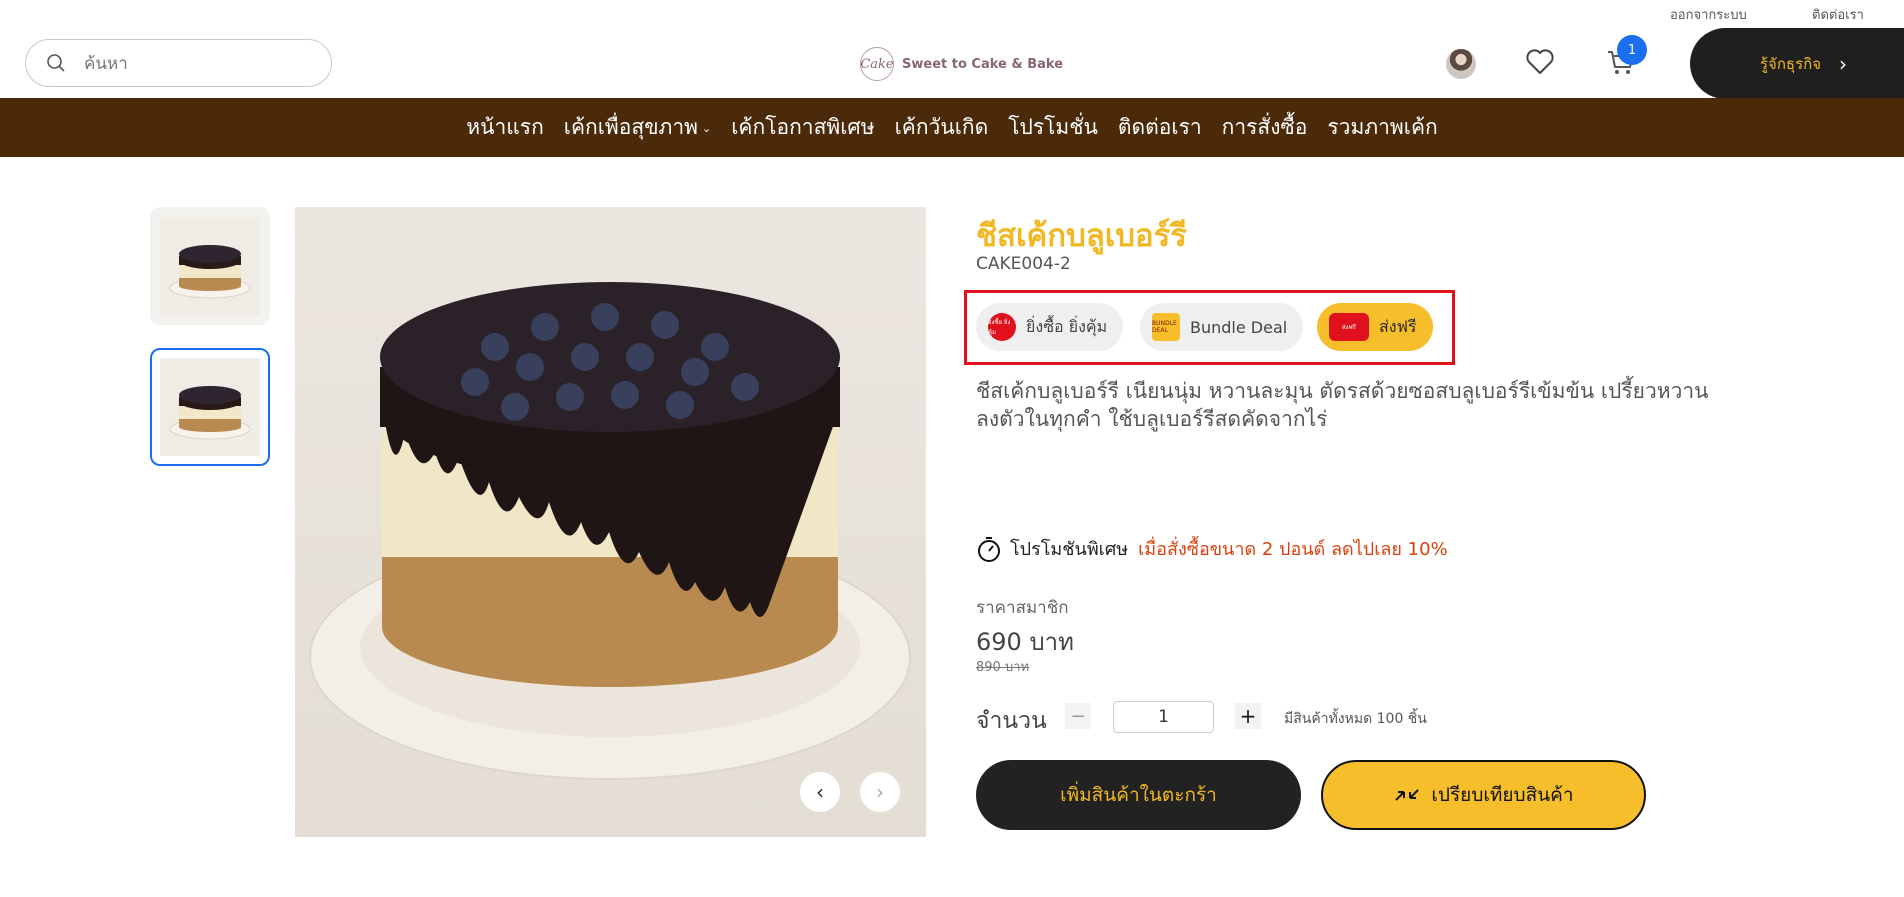 This screenshot has width=1904, height=897. I want to click on brand-logo: Cake Sweet to Cake & Bake, so click(961, 64).